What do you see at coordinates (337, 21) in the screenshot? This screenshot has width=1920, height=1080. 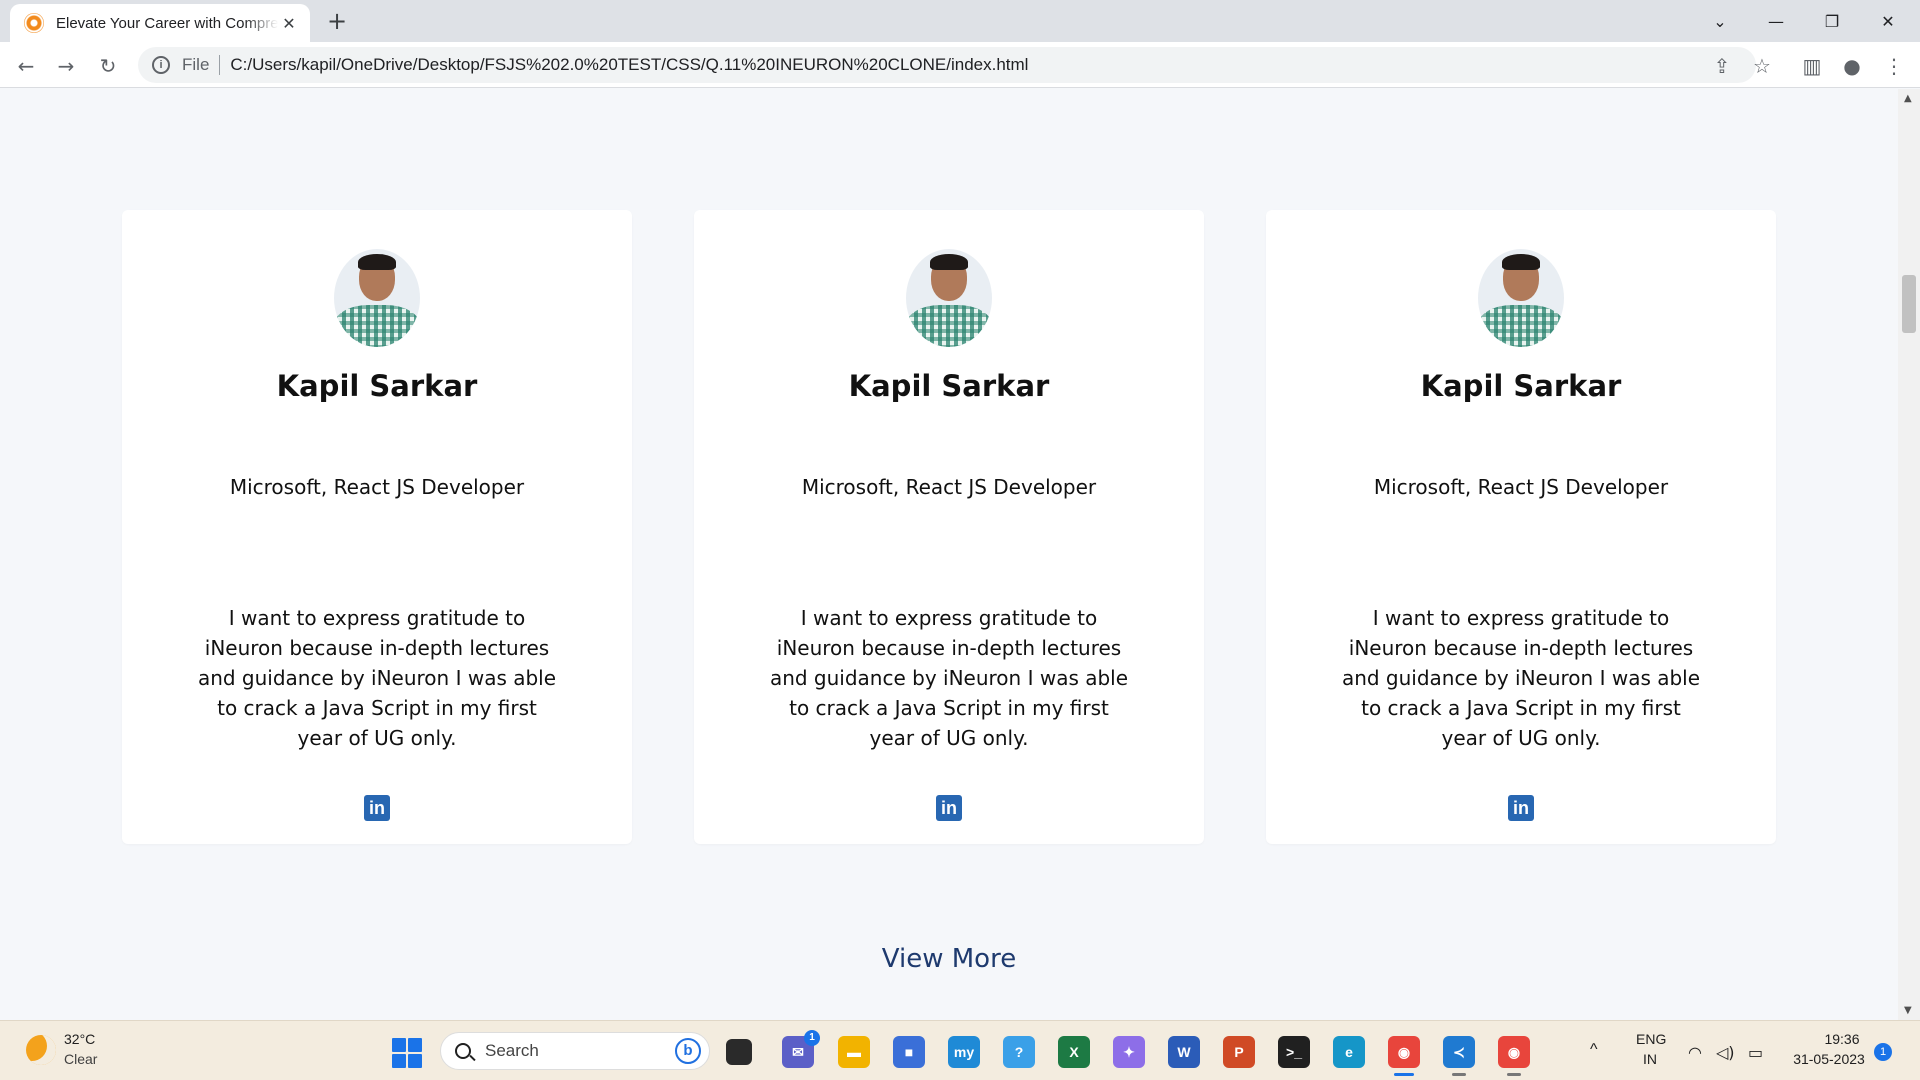 I see `new-tab-button: +` at bounding box center [337, 21].